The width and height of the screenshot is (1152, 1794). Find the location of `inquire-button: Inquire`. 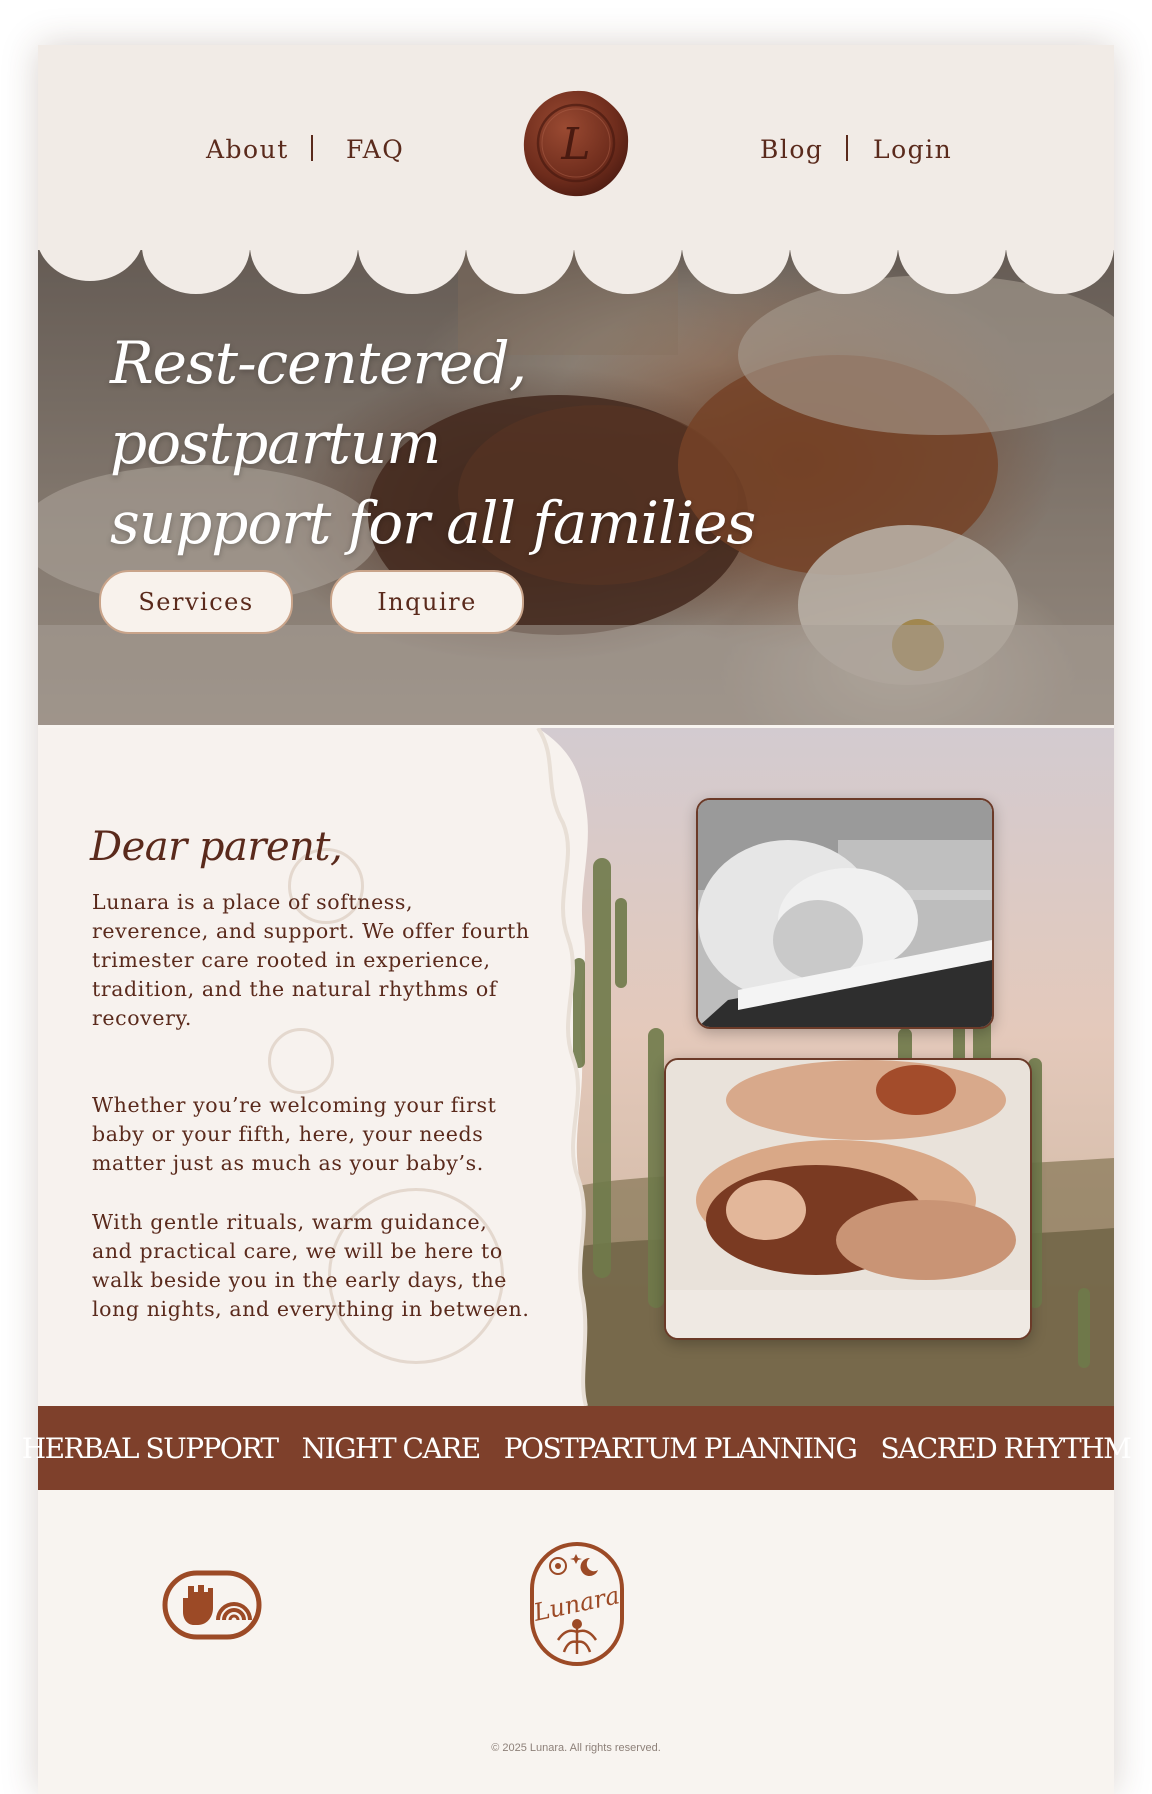

inquire-button: Inquire is located at coordinates (427, 602).